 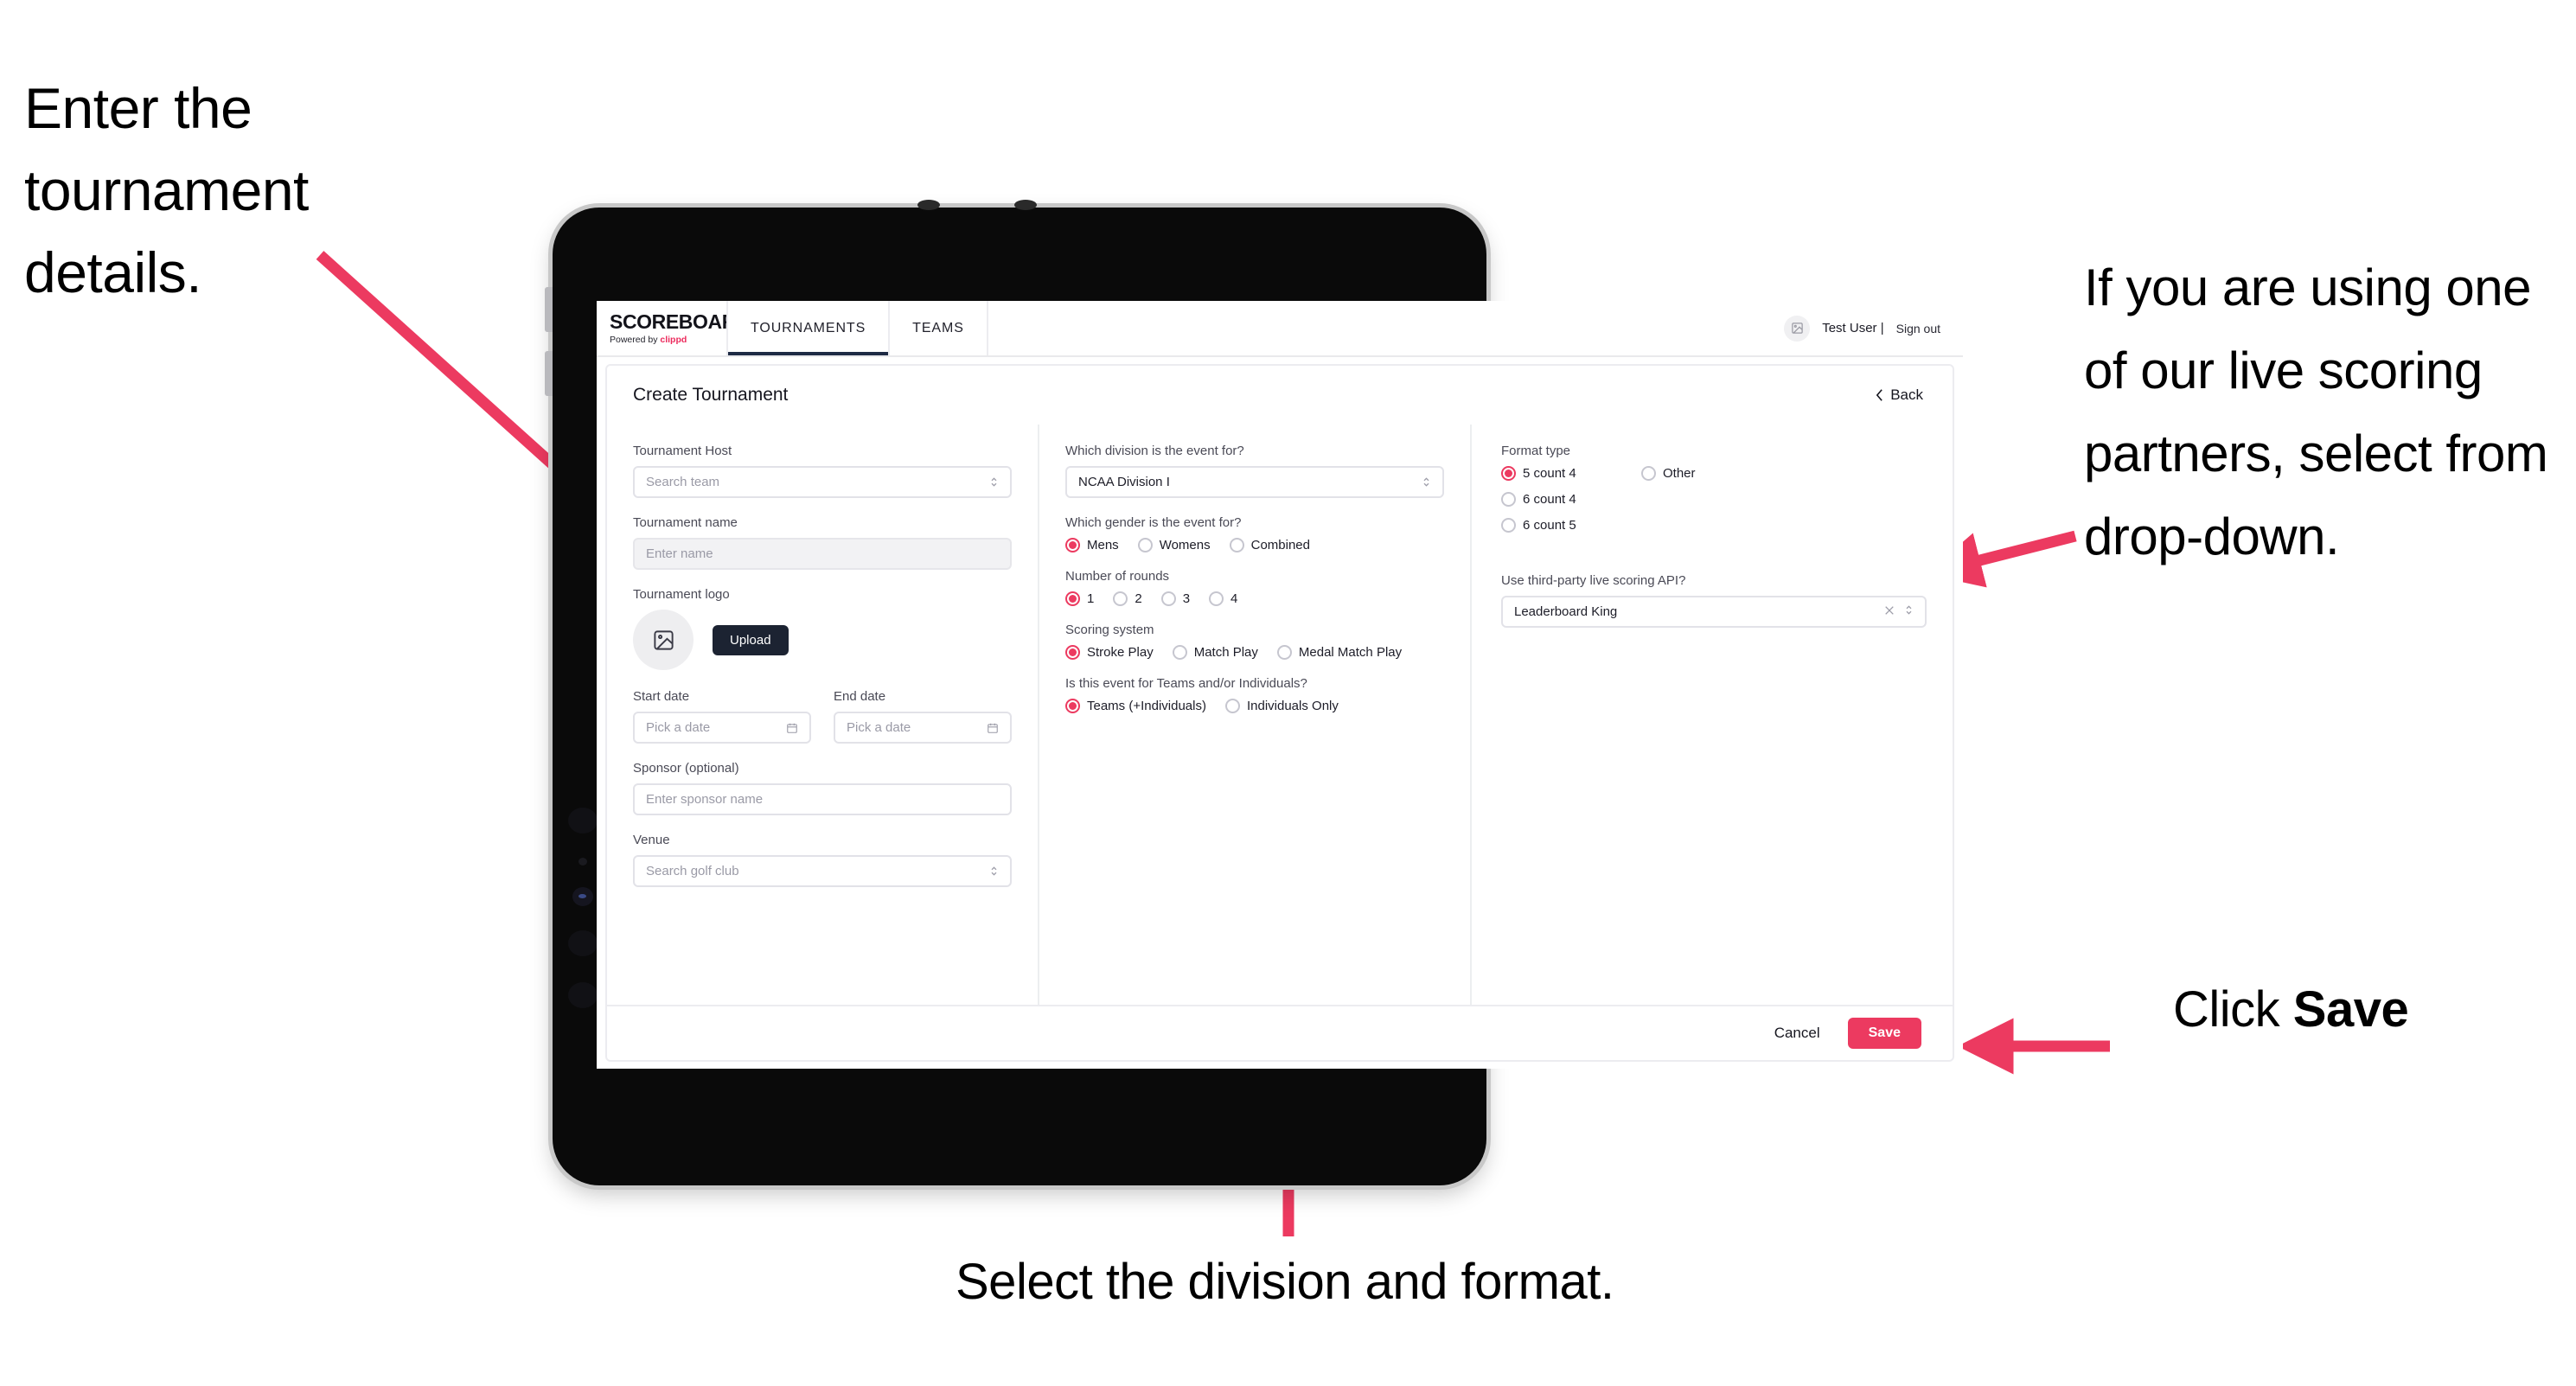 I want to click on field-end-date: End date Pick a date, so click(x=923, y=716).